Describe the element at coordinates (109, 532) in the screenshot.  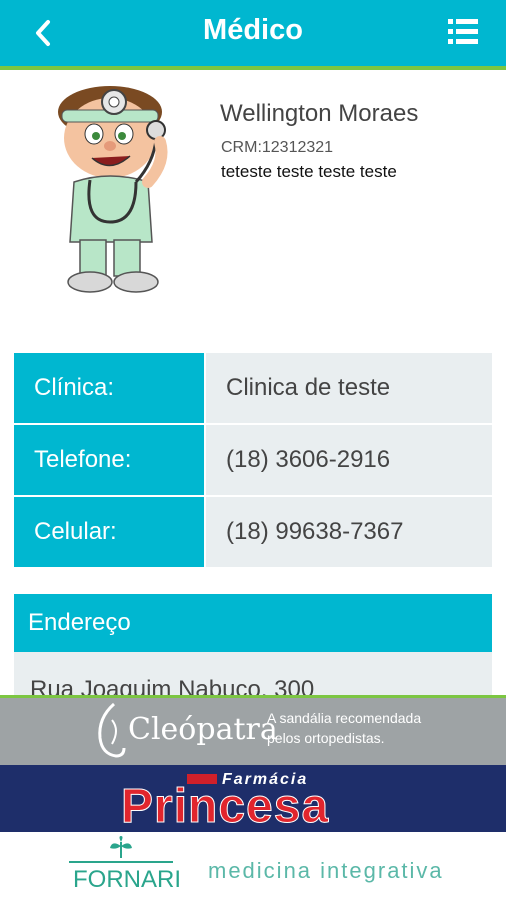
I see `info-label: Celular:` at that location.